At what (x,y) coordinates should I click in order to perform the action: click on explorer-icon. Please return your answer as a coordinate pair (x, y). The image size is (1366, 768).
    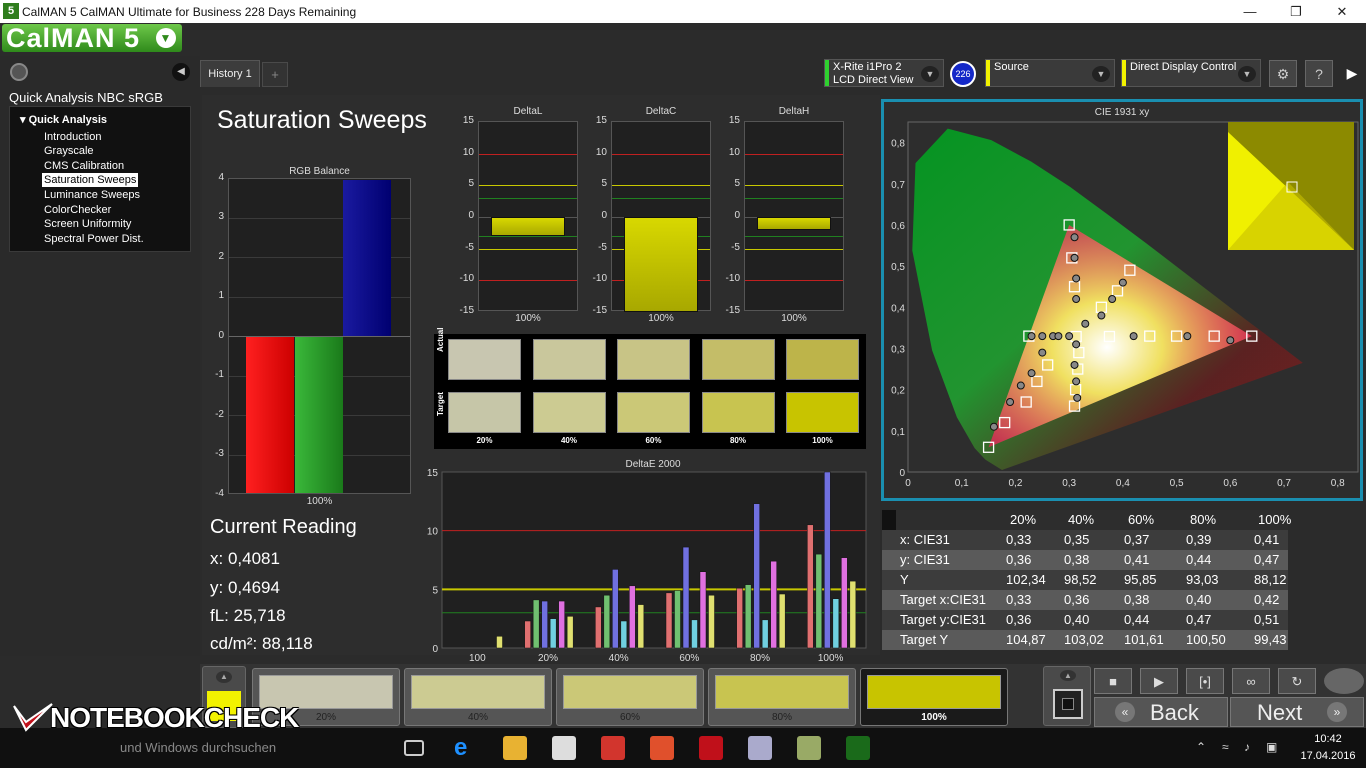
    Looking at the image, I should click on (515, 748).